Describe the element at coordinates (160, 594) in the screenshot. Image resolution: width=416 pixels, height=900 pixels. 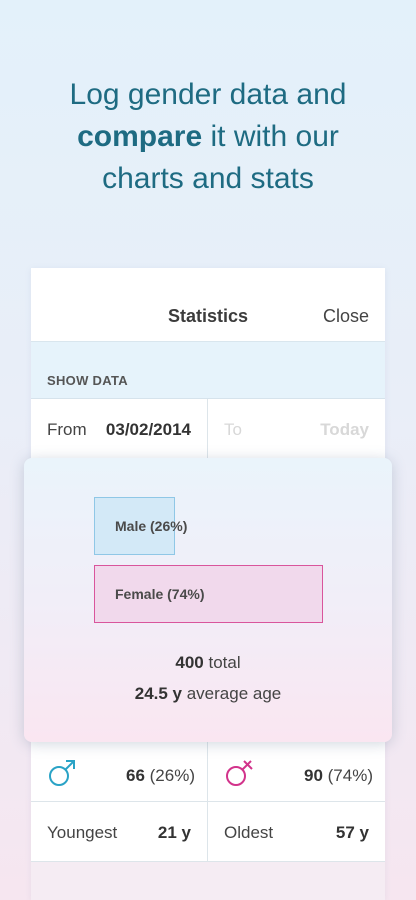
I see `female-bar-label: Female (74%)` at that location.